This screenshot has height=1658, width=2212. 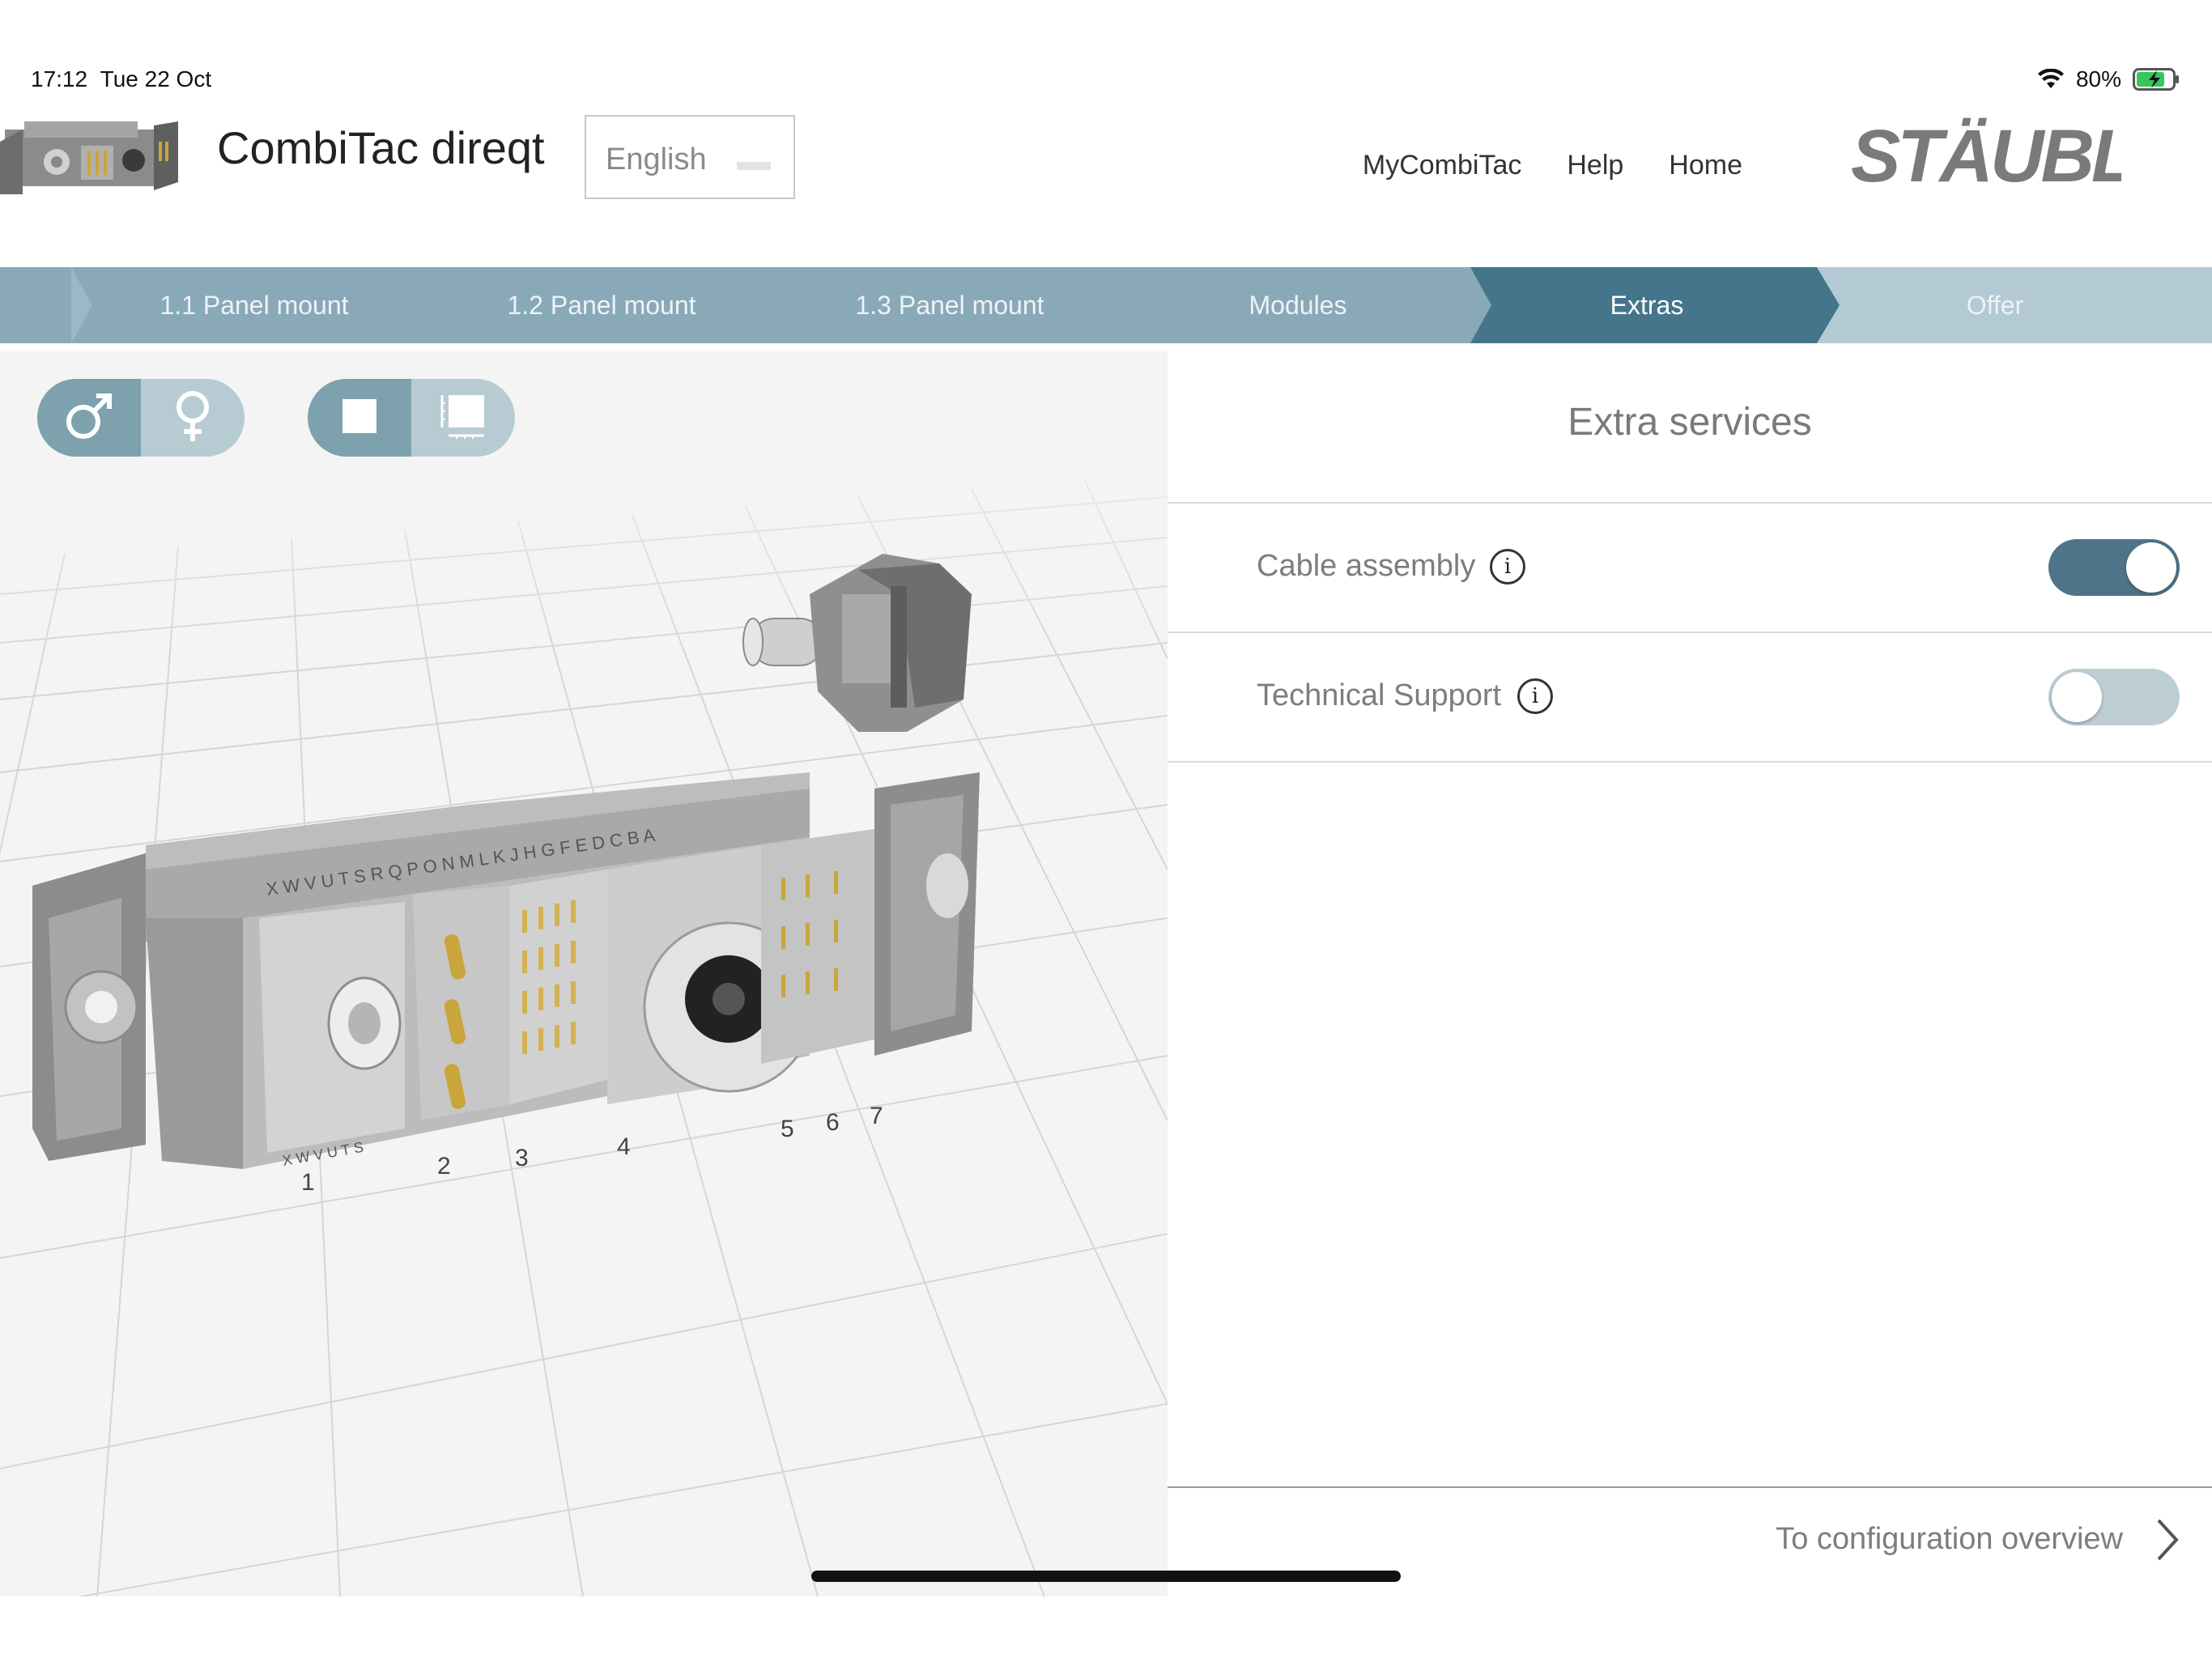 I want to click on technical-support-switch, so click(x=2114, y=697).